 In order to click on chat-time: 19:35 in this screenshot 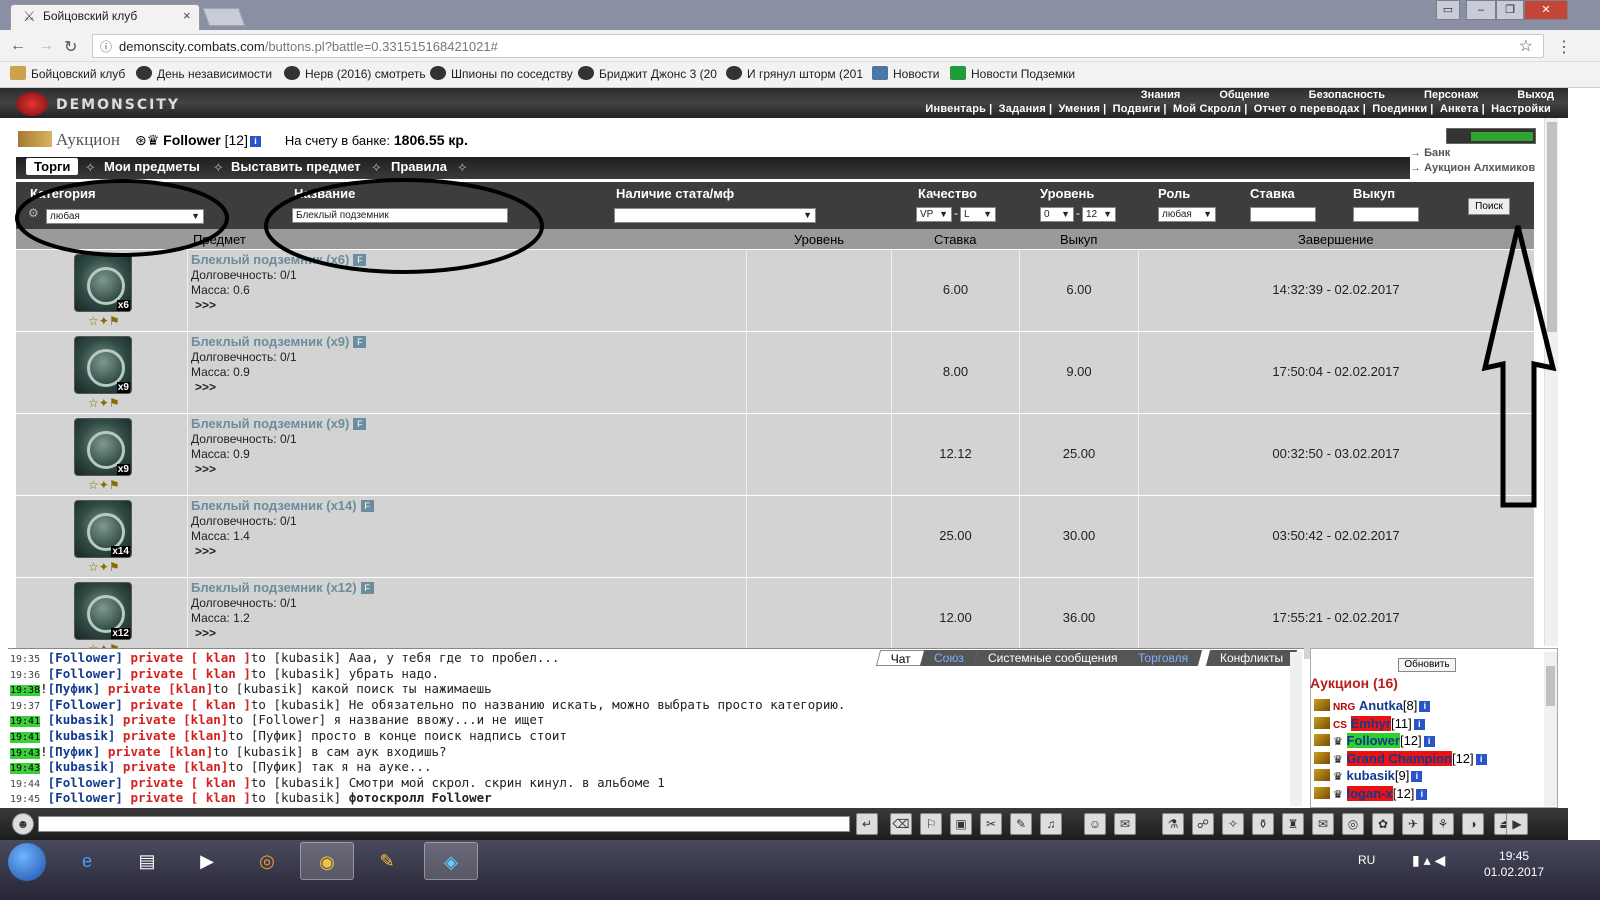, I will do `click(25, 659)`.